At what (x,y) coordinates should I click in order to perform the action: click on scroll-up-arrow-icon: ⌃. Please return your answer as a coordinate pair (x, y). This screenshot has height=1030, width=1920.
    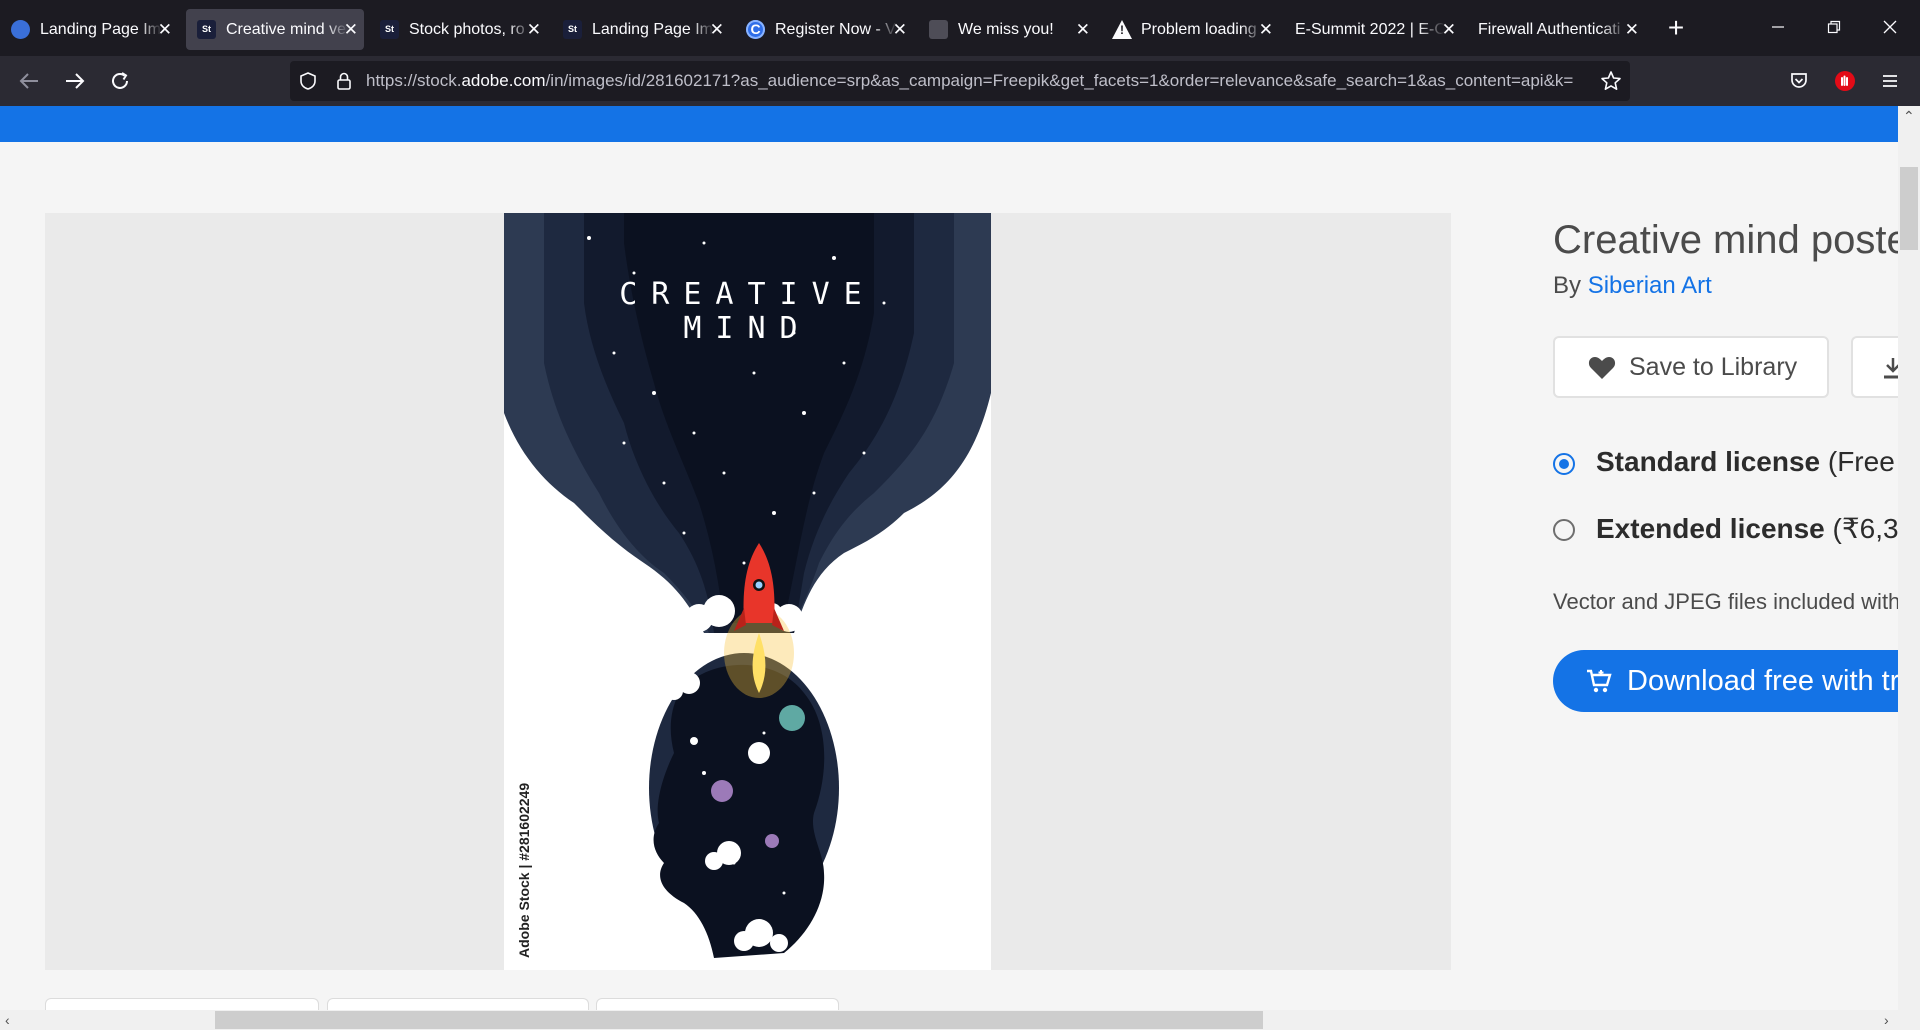
    Looking at the image, I should click on (1909, 116).